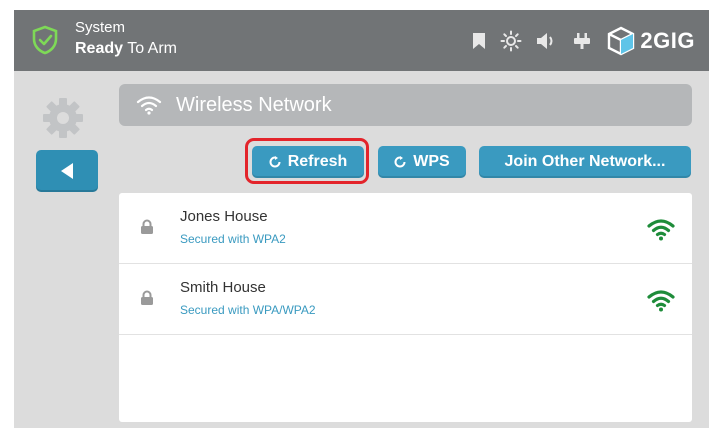  I want to click on page-title: Wireless Network, so click(254, 104).